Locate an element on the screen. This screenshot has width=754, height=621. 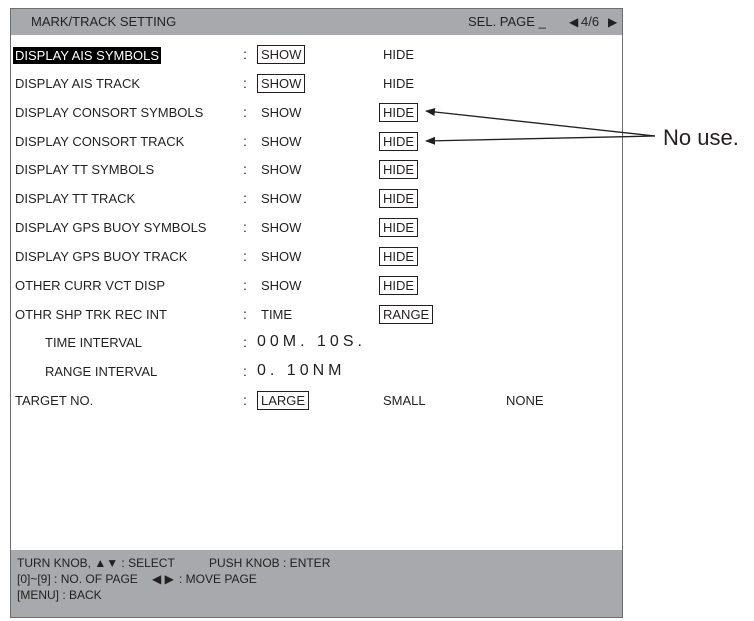
annotation-label: No use. is located at coordinates (701, 137).